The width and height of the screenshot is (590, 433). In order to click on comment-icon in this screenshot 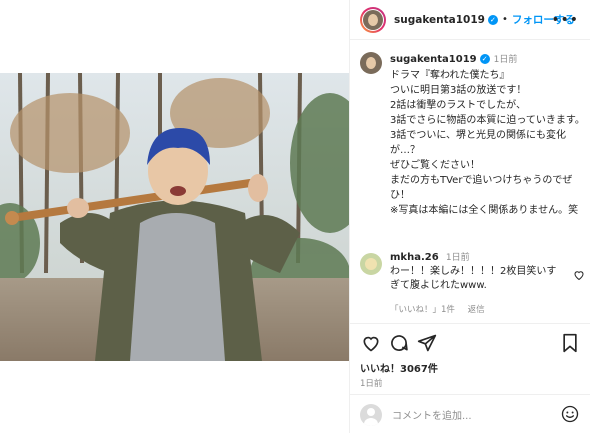, I will do `click(399, 343)`.